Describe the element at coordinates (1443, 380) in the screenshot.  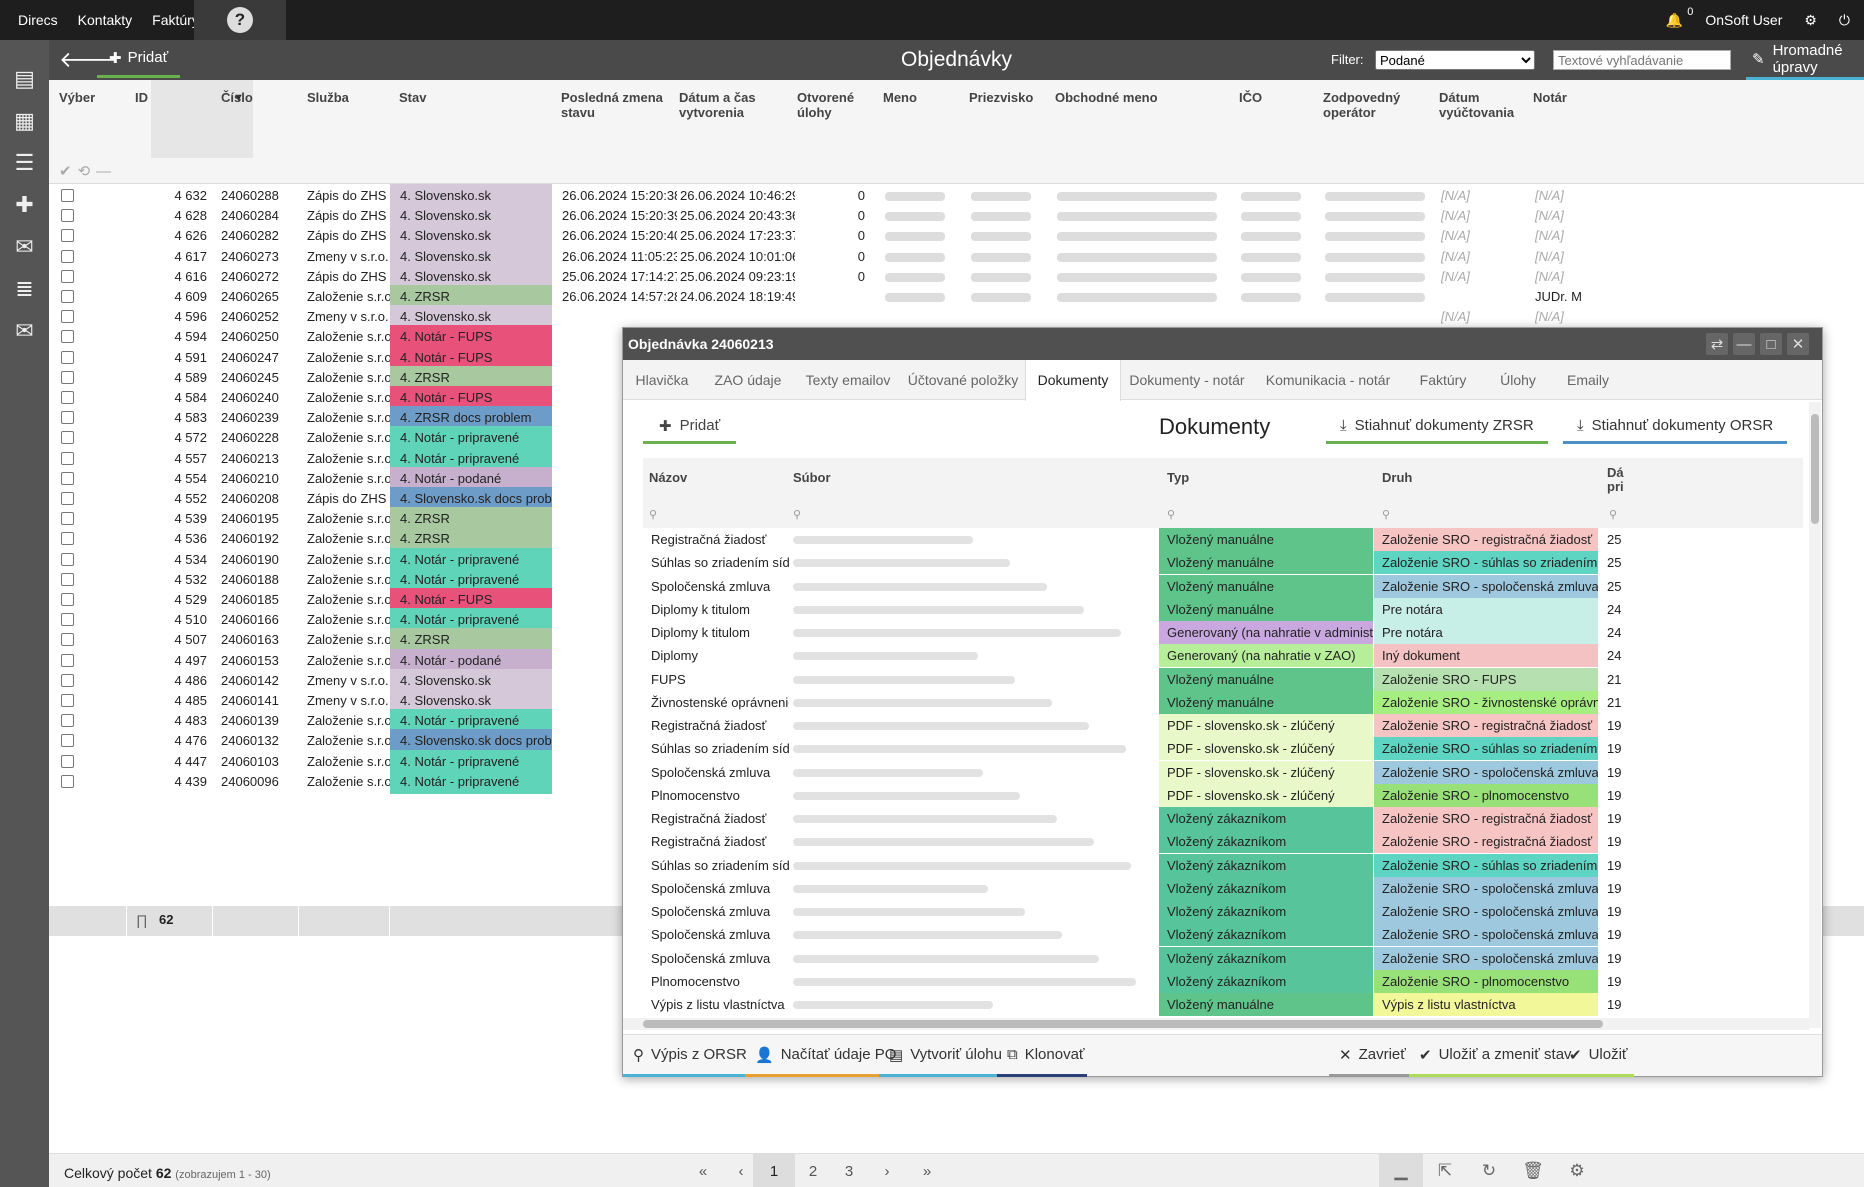
I see `tab-faktury: Faktúry` at that location.